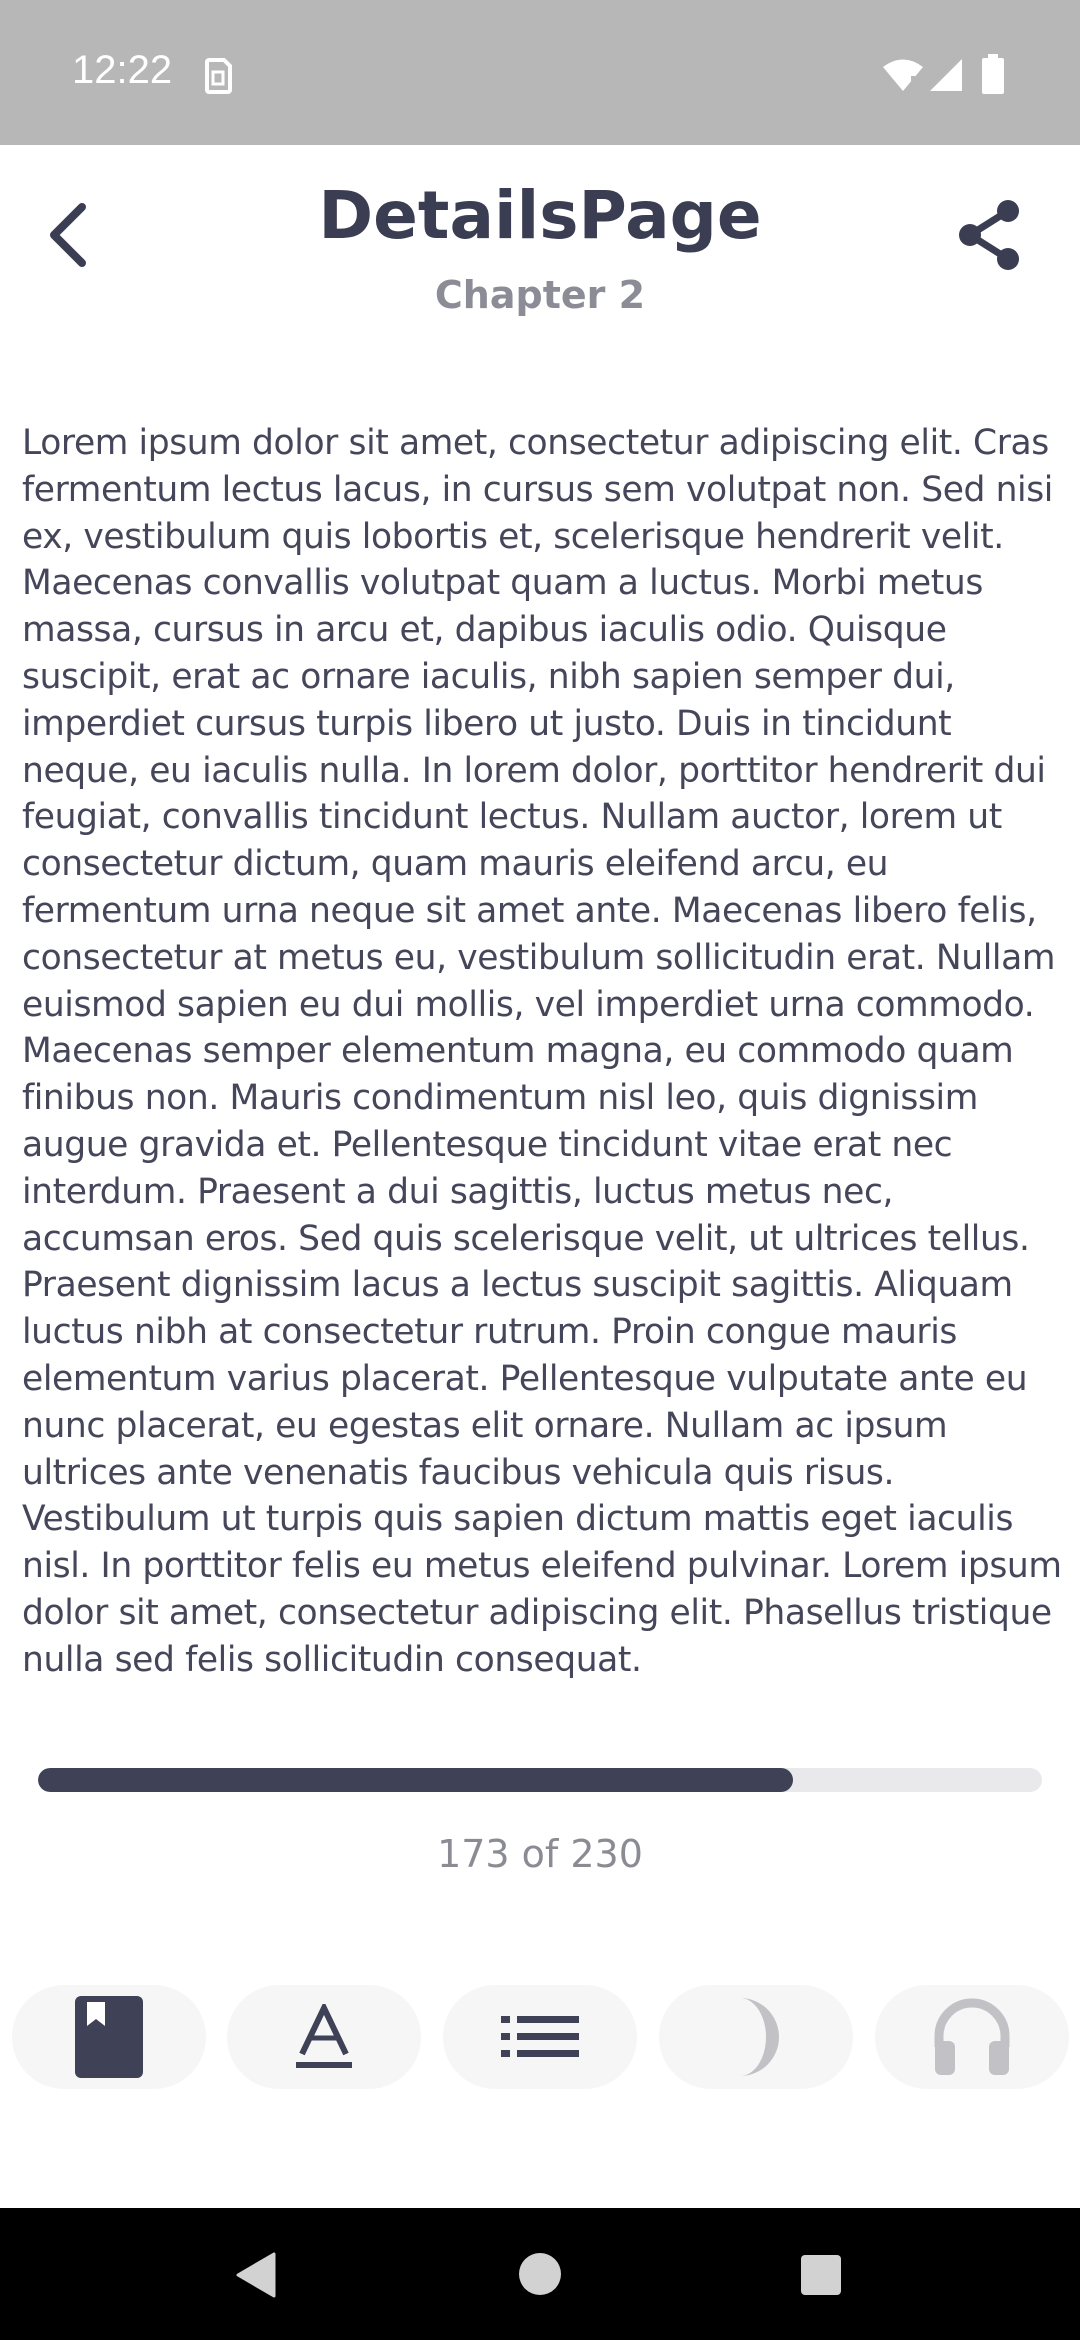 The height and width of the screenshot is (2340, 1080). What do you see at coordinates (821, 2275) in the screenshot?
I see `recents-square-icon` at bounding box center [821, 2275].